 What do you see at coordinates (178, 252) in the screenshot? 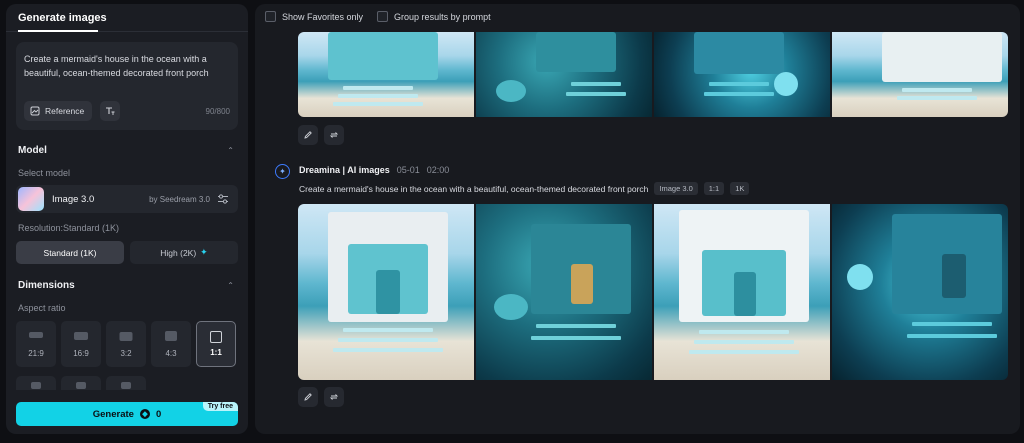
I see `resolution-high-label: High (2K)` at bounding box center [178, 252].